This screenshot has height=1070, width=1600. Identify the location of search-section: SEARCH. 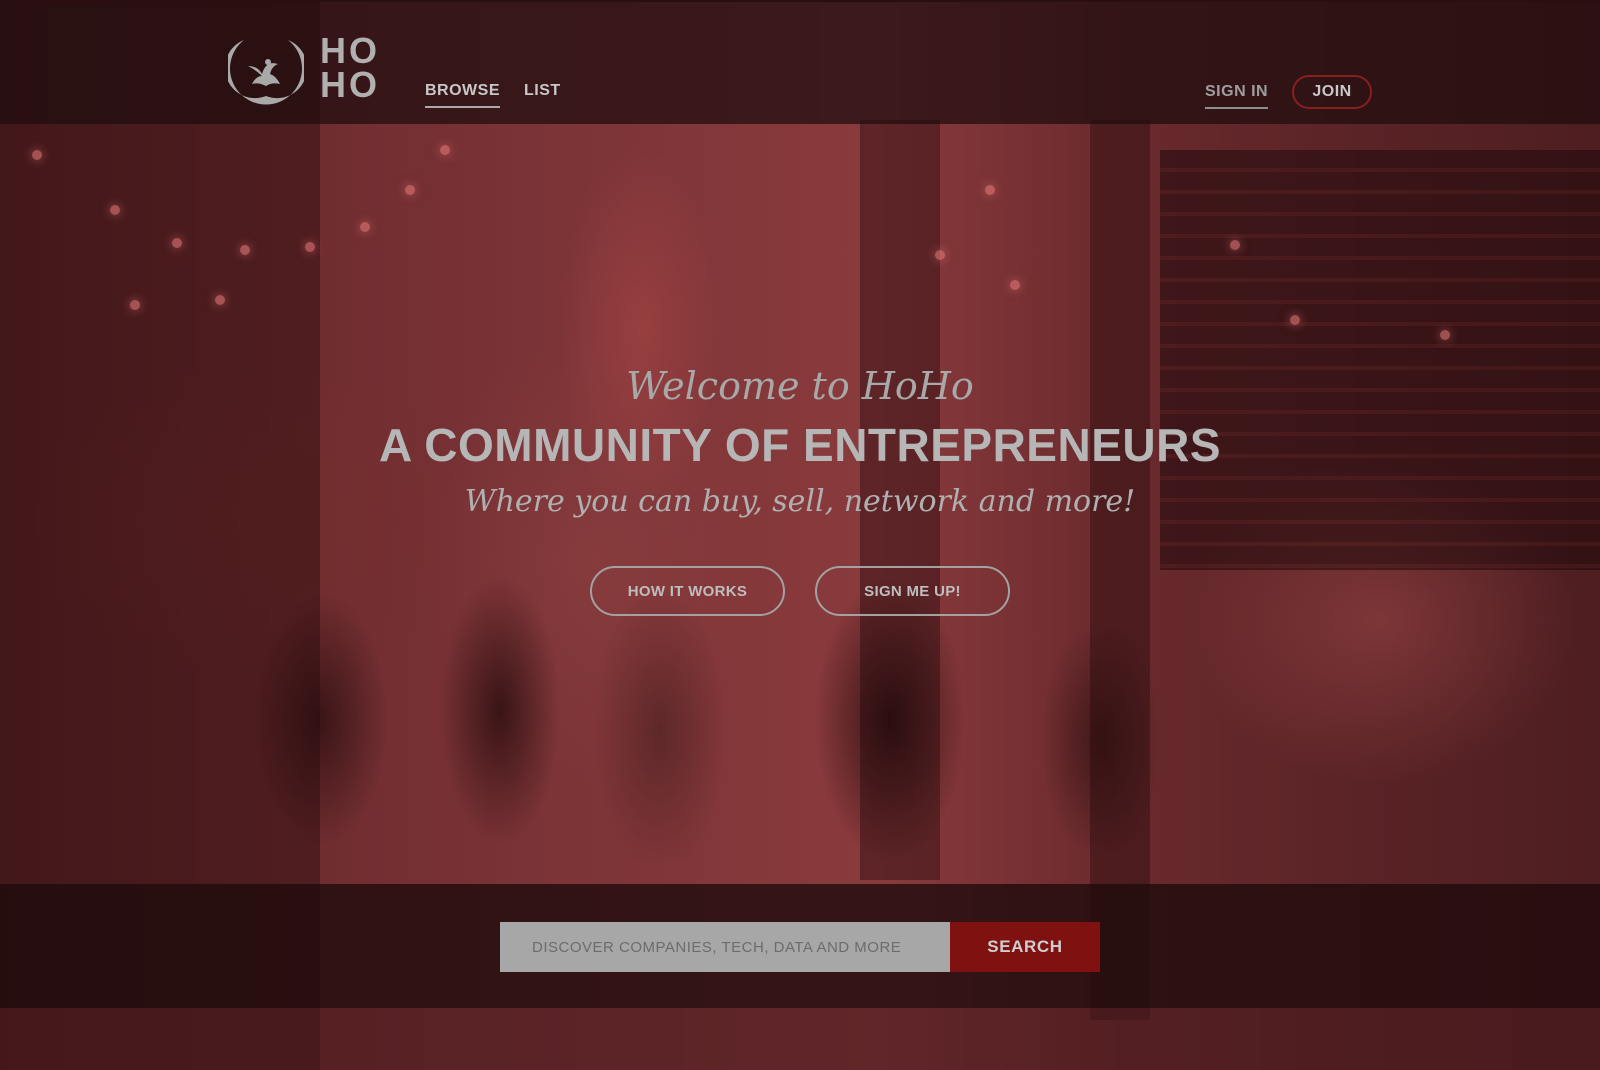
(800, 946).